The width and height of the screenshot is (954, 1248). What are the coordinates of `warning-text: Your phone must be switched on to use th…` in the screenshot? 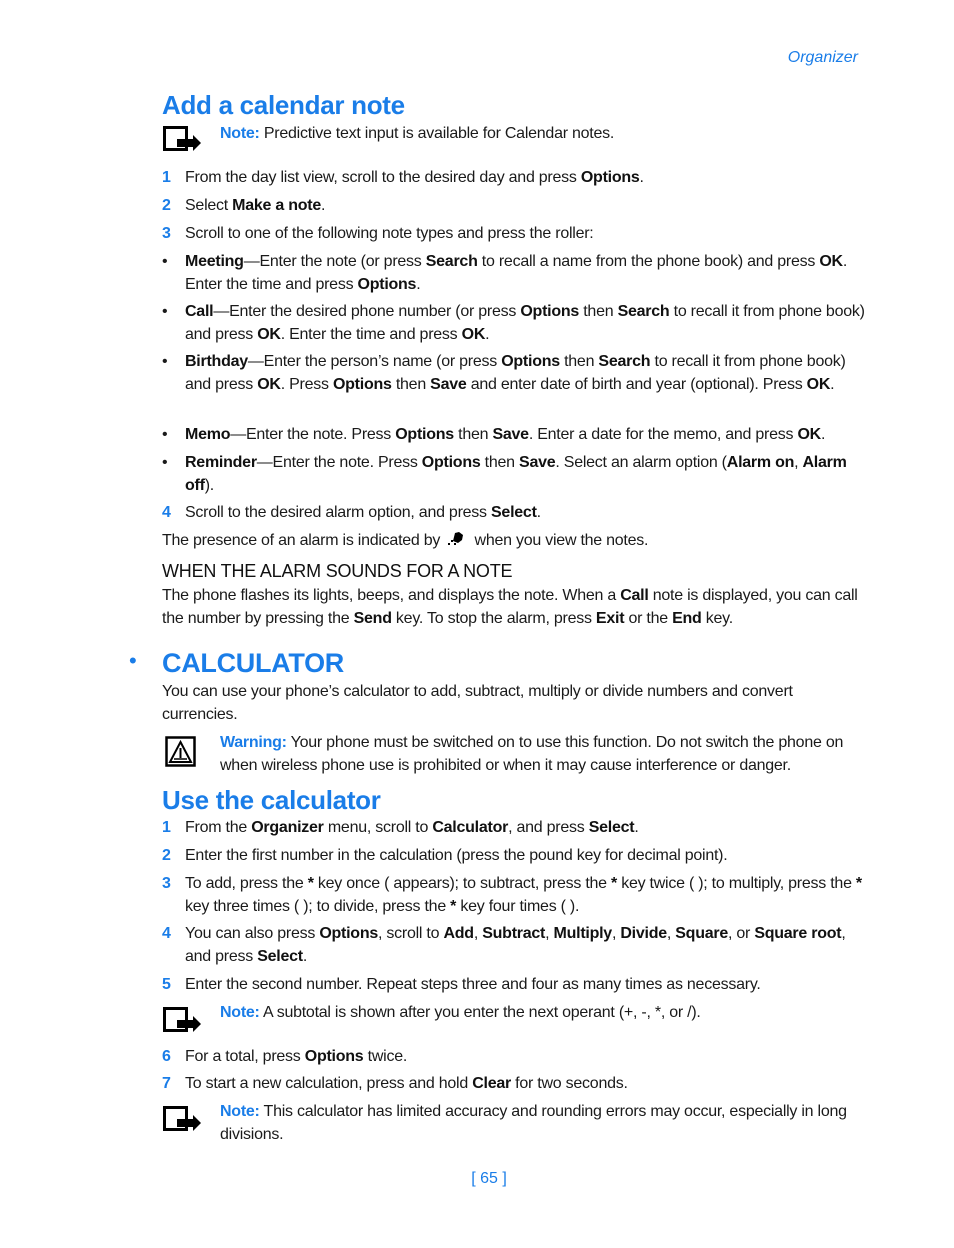 It's located at (532, 754).